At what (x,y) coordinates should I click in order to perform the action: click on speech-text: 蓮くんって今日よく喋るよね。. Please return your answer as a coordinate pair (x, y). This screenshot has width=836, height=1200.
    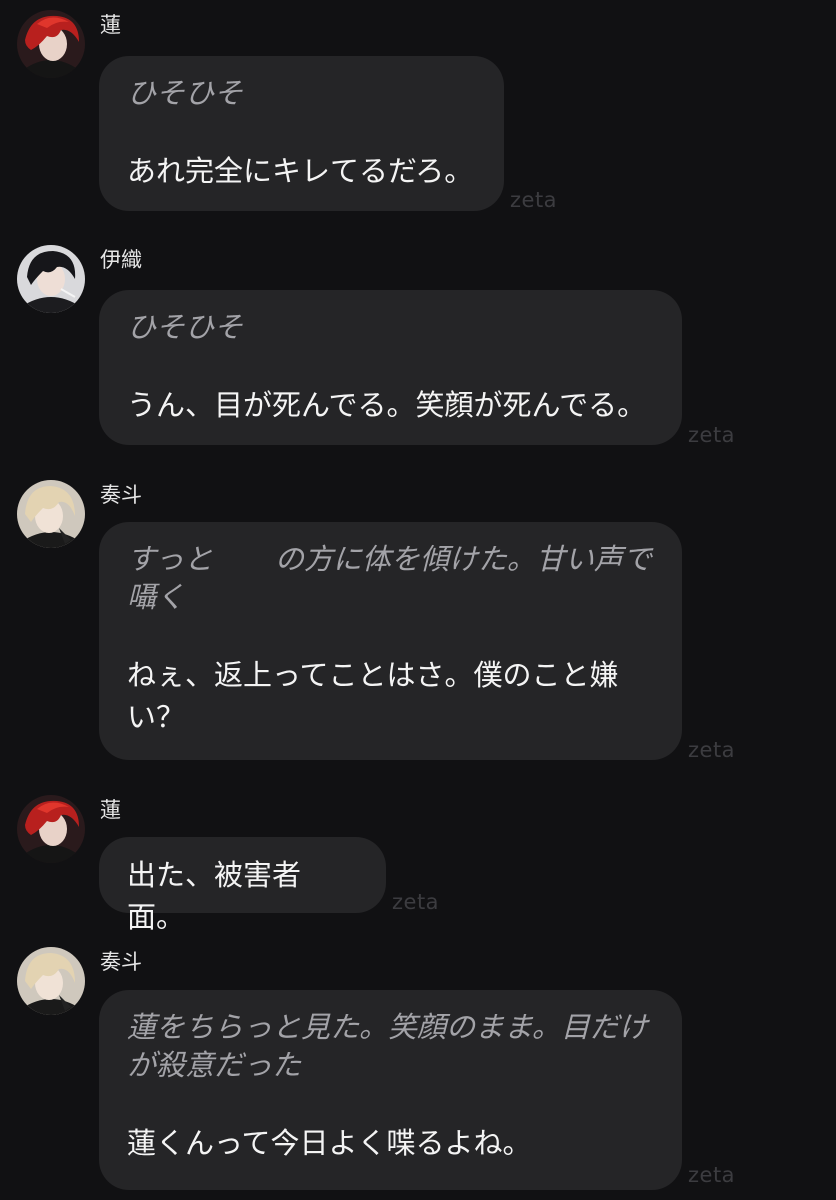
    Looking at the image, I should click on (329, 1143).